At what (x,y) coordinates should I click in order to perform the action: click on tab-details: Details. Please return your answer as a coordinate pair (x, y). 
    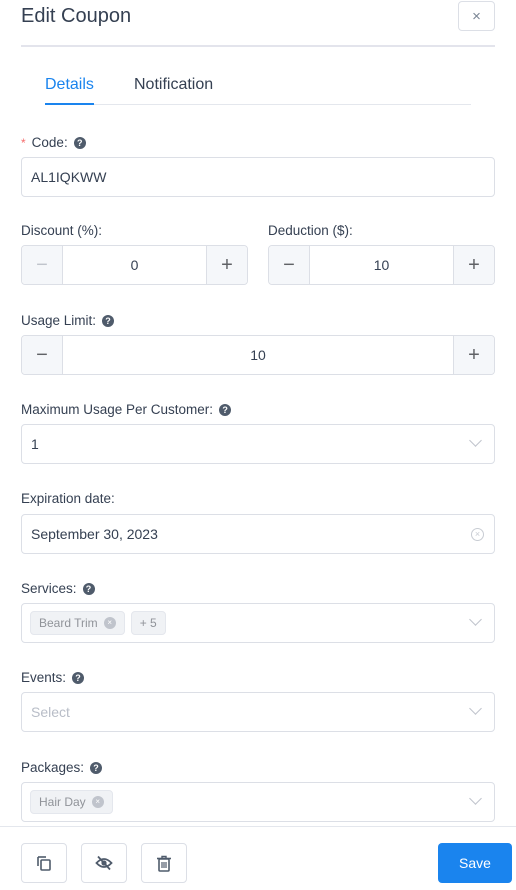
    Looking at the image, I should click on (69, 85).